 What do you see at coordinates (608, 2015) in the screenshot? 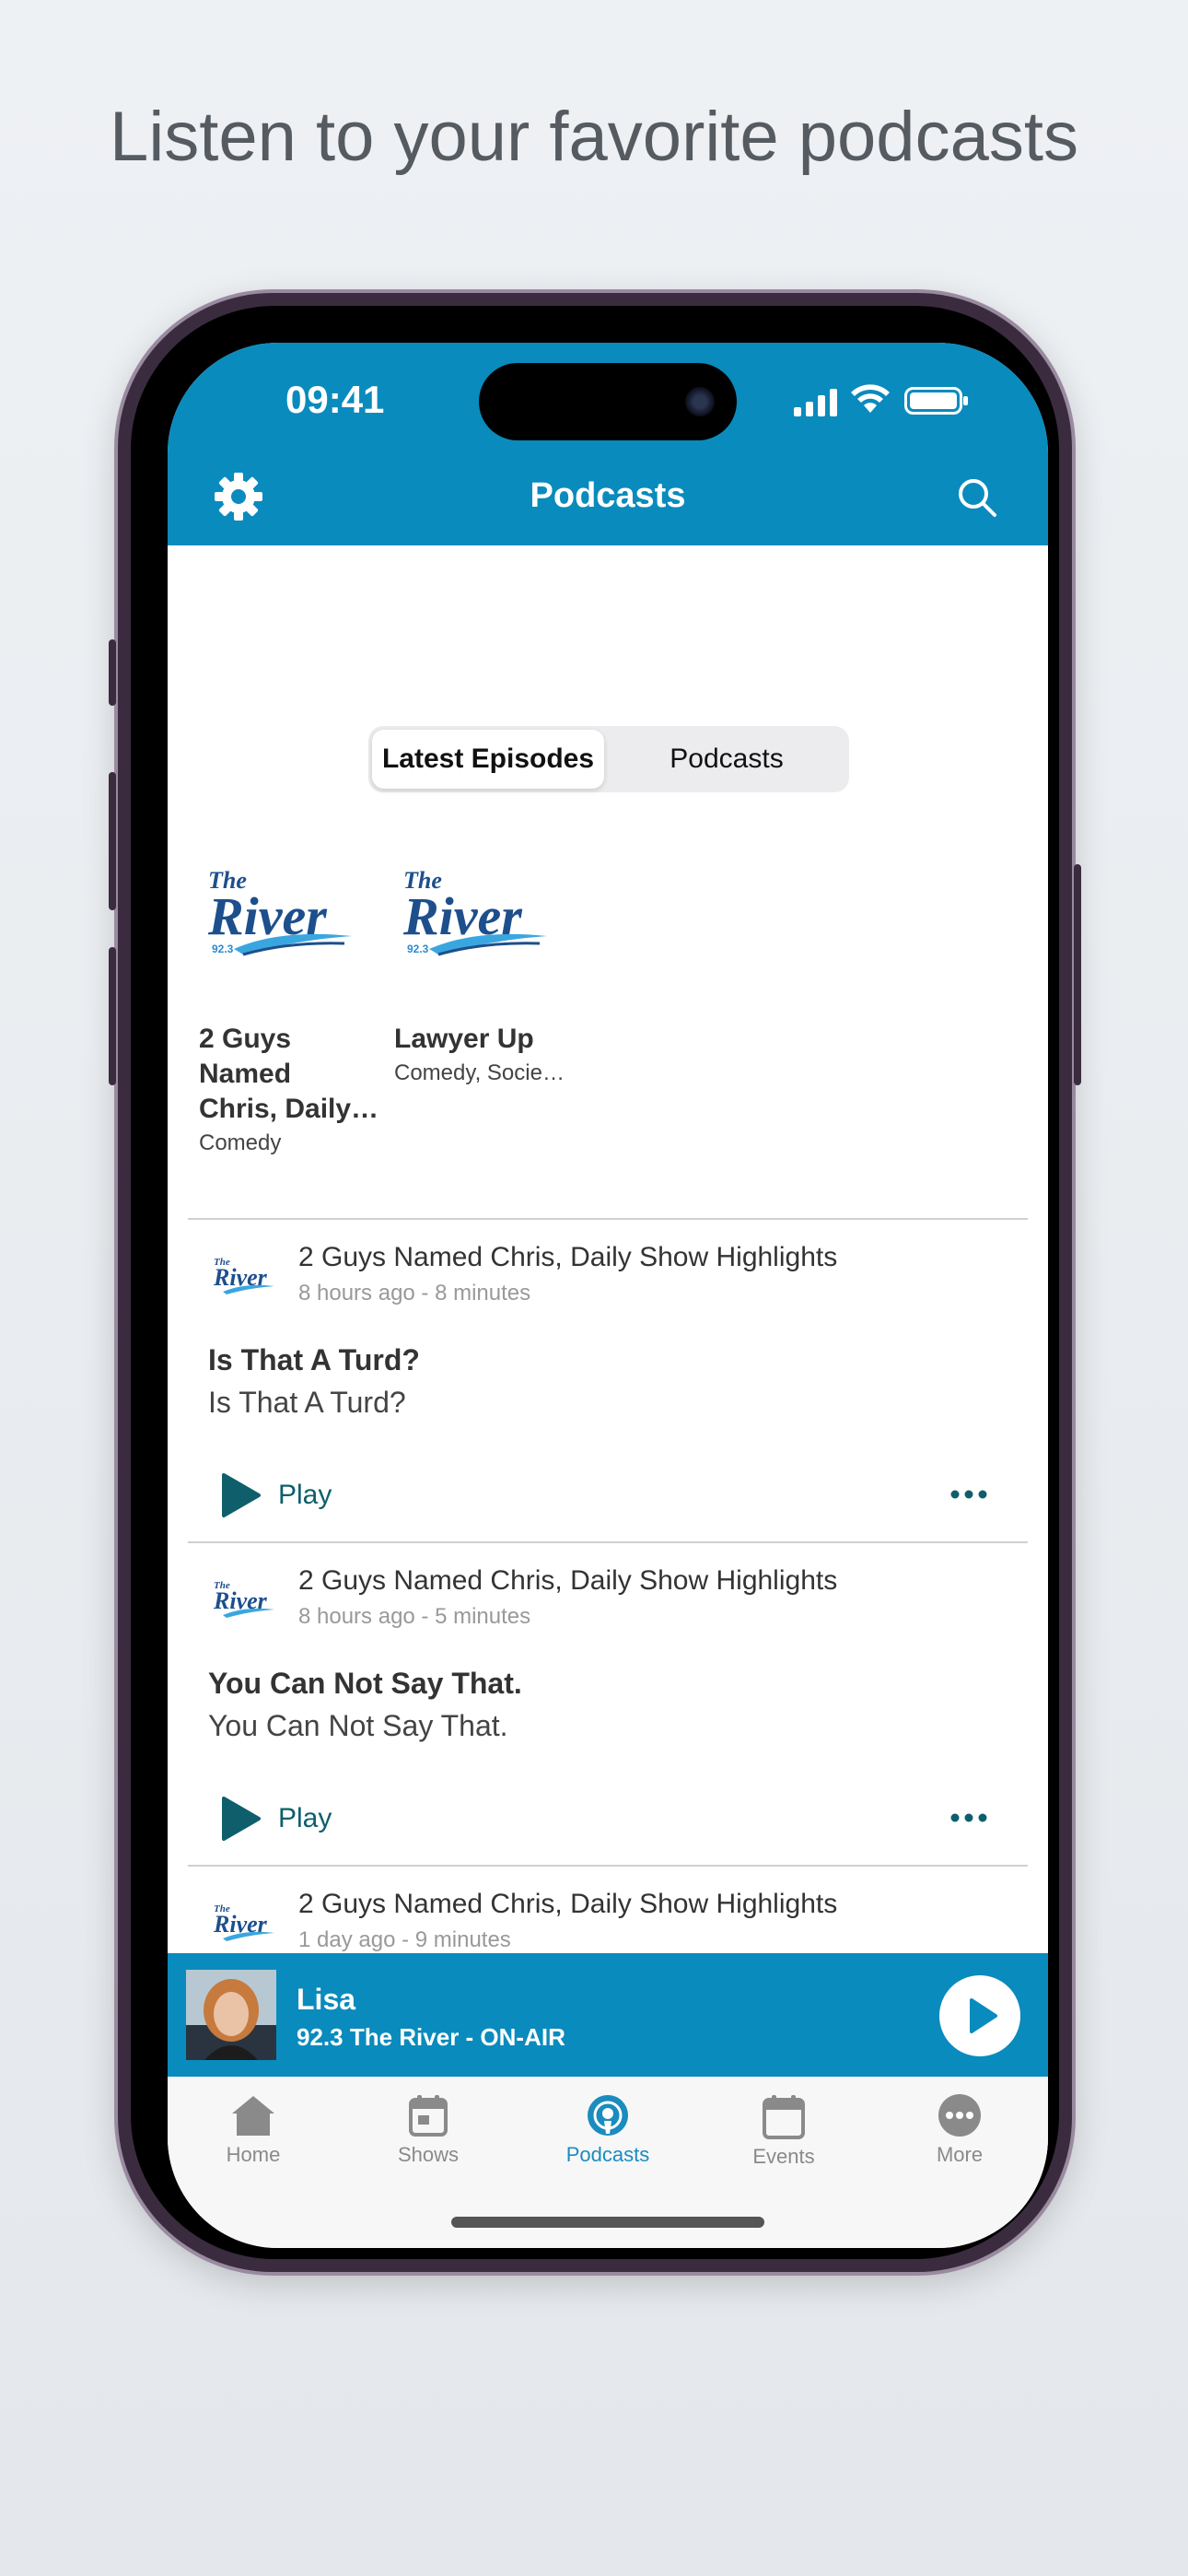
I see `mini-player: Lisa 92.3 The River - ON-AIR` at bounding box center [608, 2015].